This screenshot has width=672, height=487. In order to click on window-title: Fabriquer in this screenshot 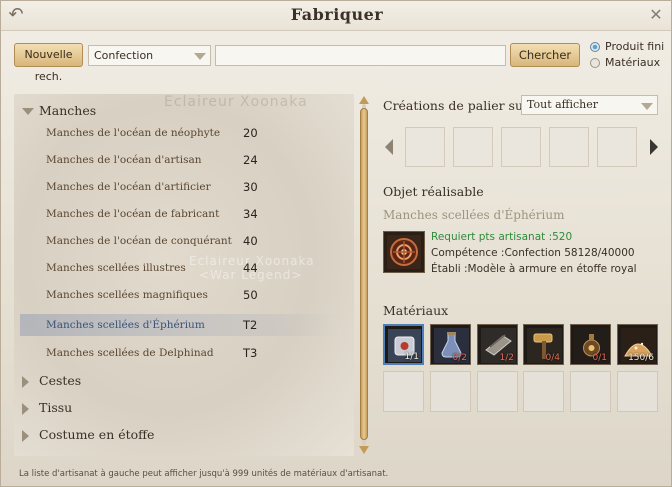, I will do `click(337, 14)`.